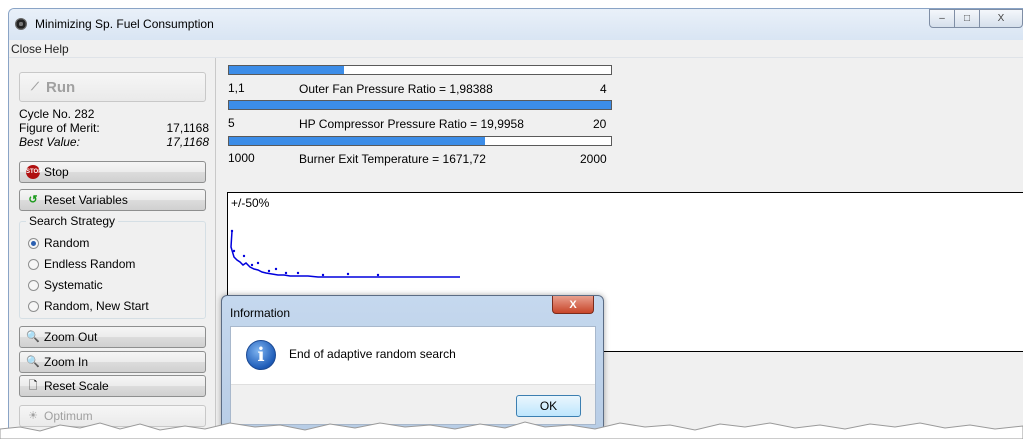 This screenshot has width=1023, height=439. What do you see at coordinates (86, 200) in the screenshot?
I see `reset-variables-label: Reset Variables` at bounding box center [86, 200].